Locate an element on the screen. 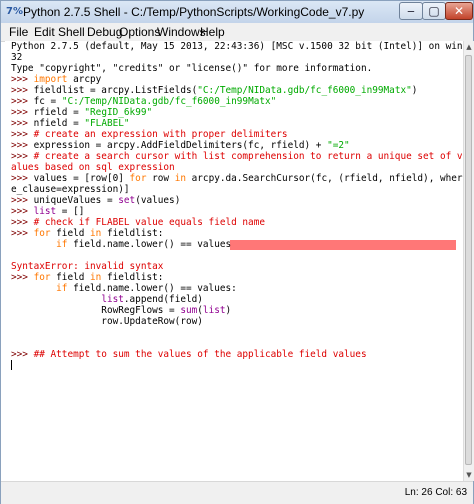 Image resolution: width=474 pixels, height=504 pixels. shell-line: RowRegFlows = sum(list) is located at coordinates (121, 311).